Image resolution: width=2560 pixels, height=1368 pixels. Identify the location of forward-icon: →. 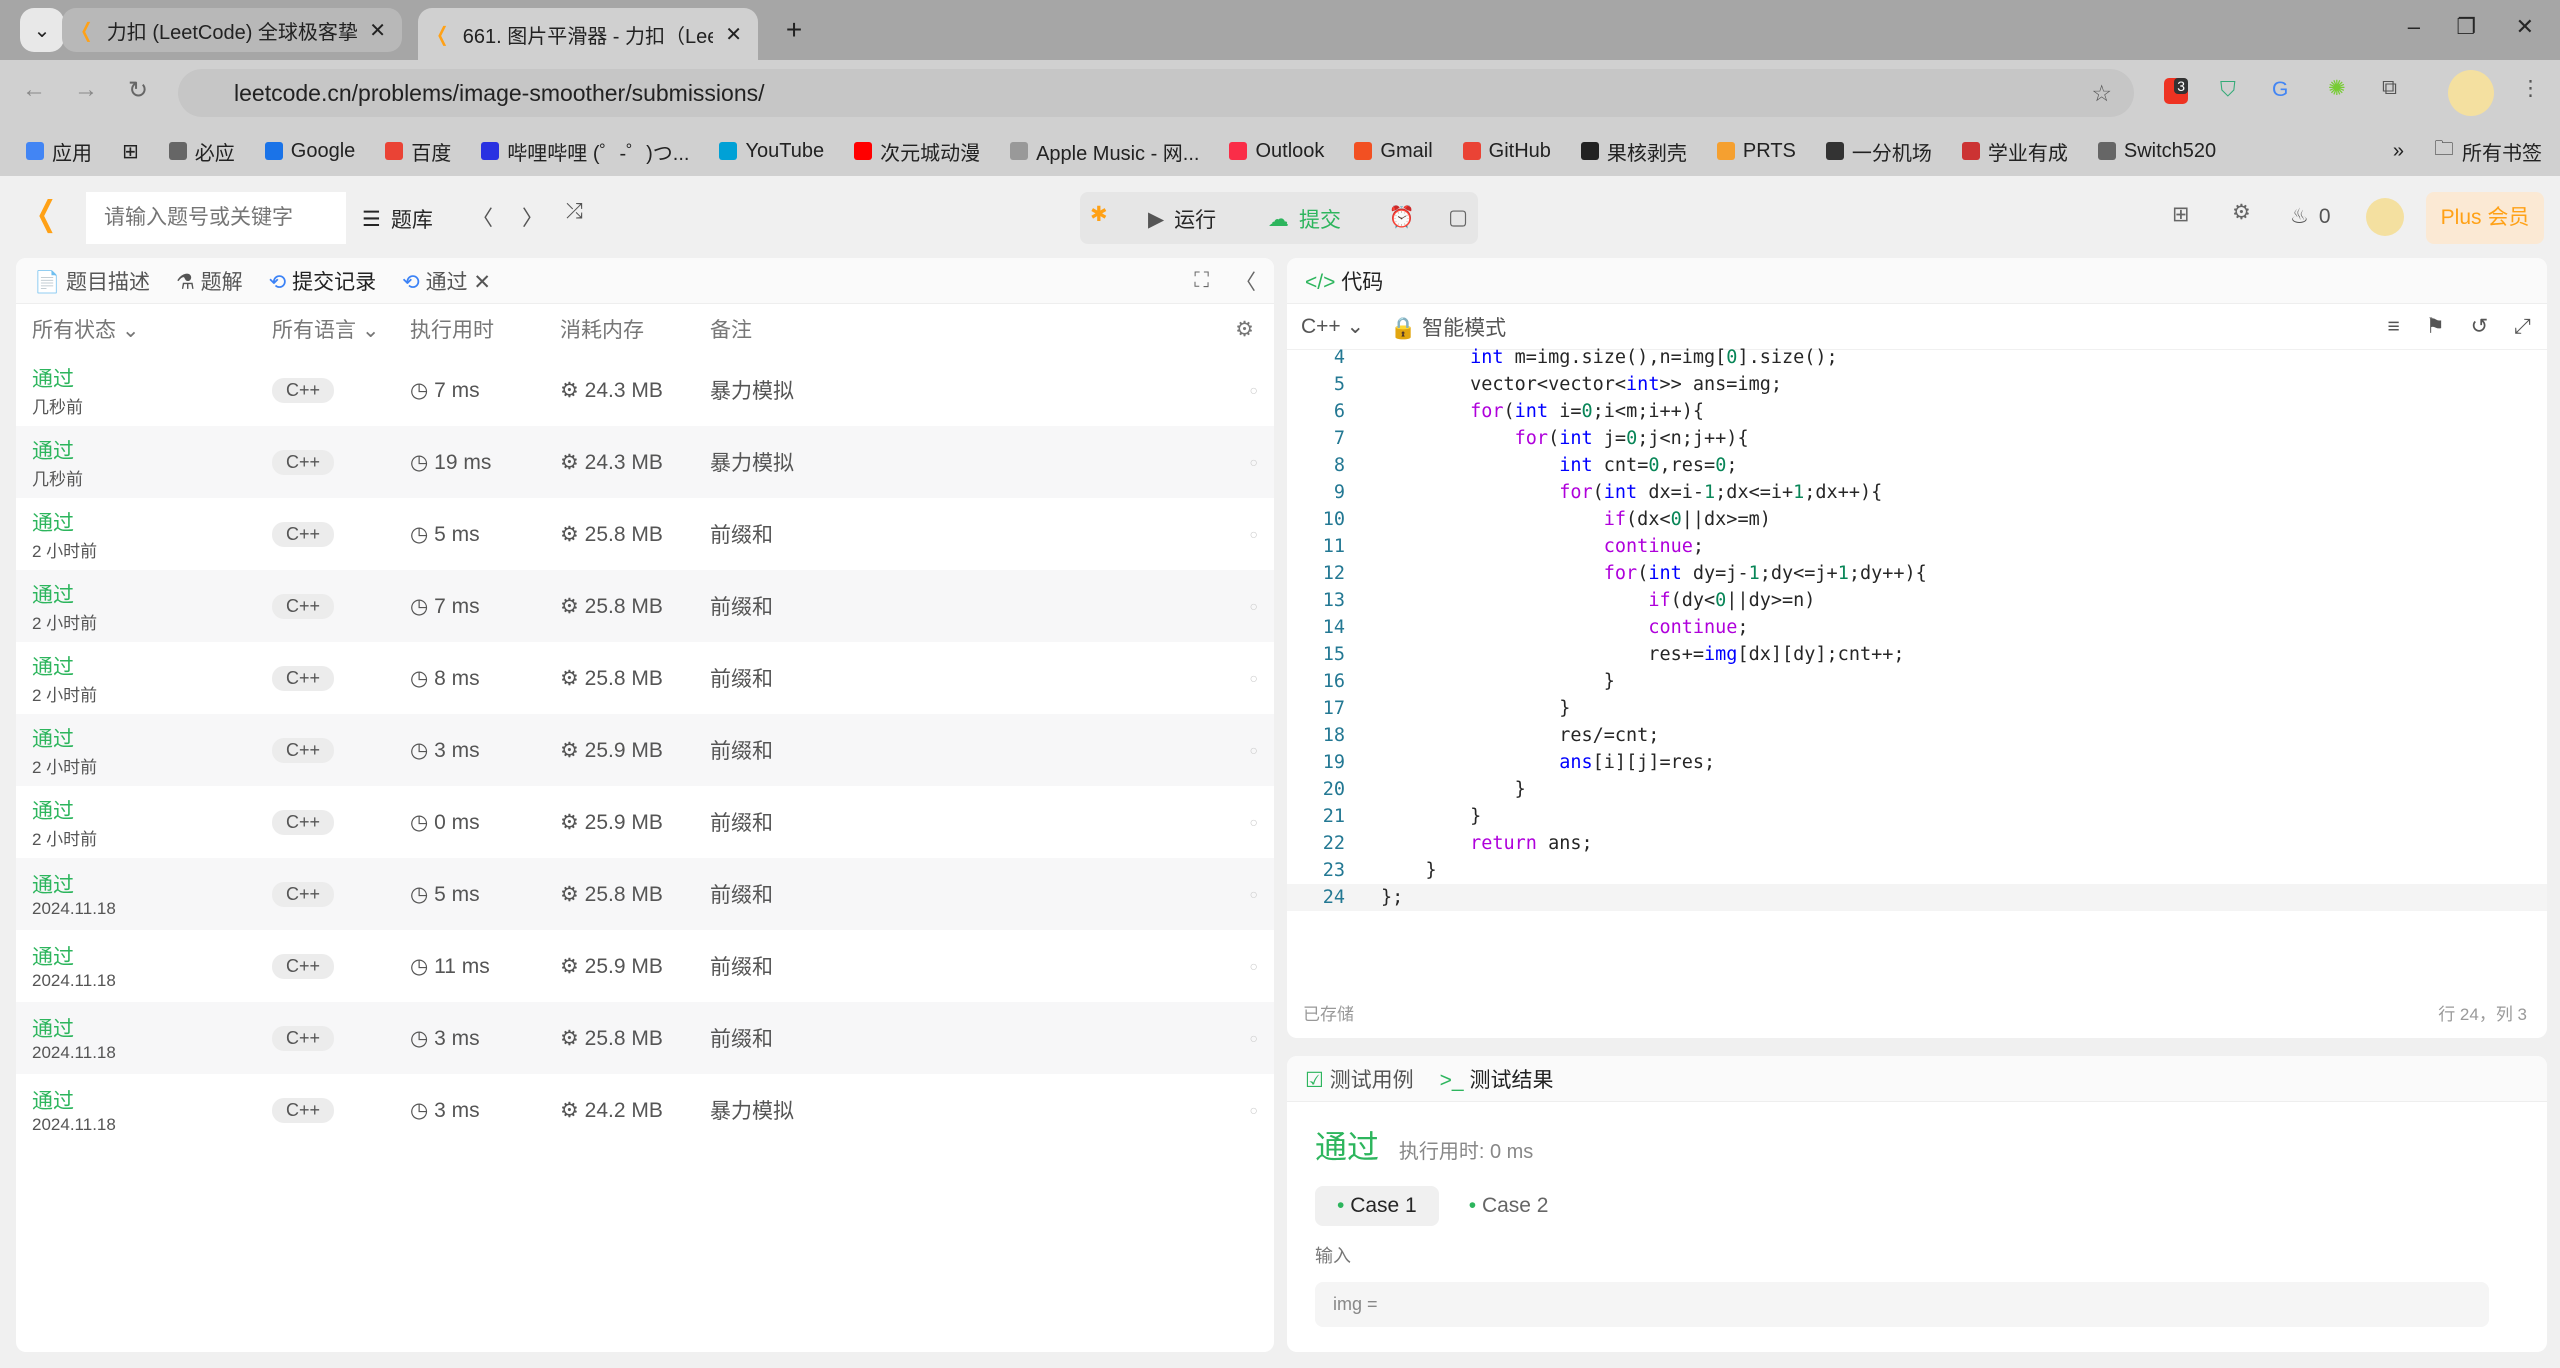
(86, 90).